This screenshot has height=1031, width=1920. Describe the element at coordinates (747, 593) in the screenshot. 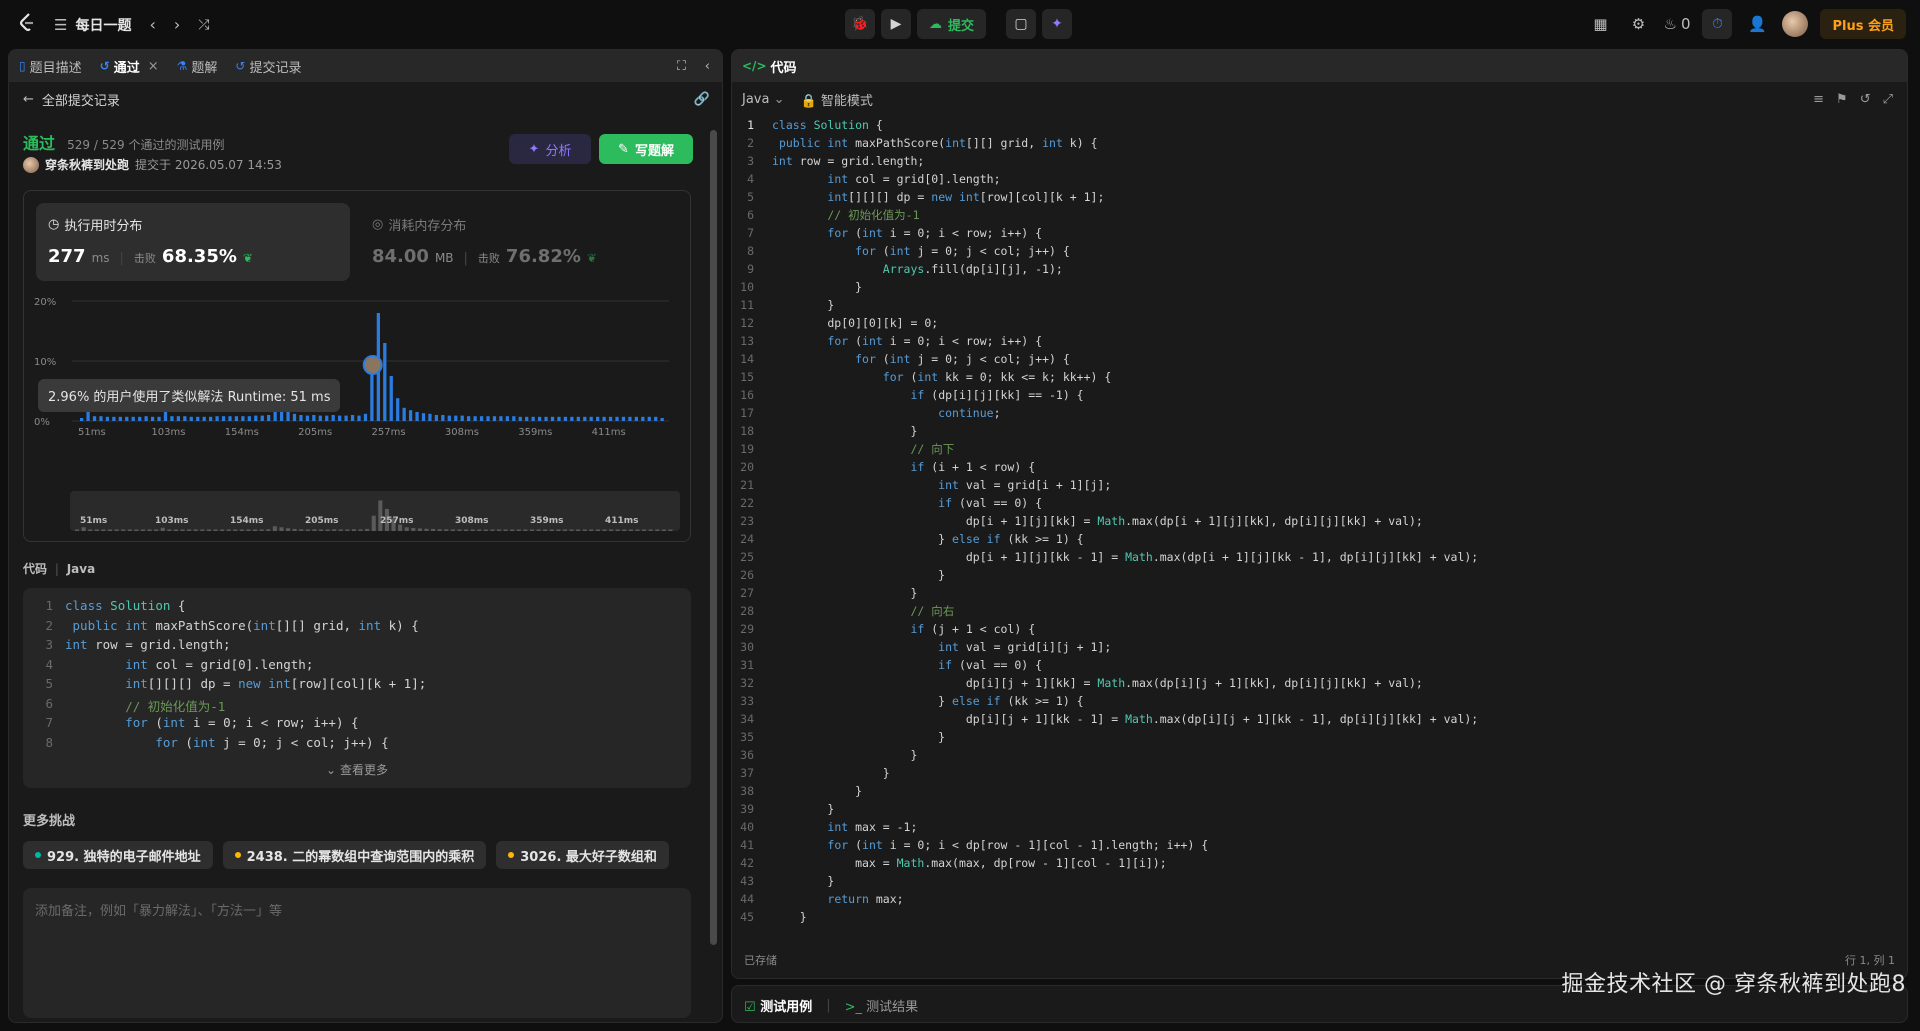

I see `line-number: 27` at that location.